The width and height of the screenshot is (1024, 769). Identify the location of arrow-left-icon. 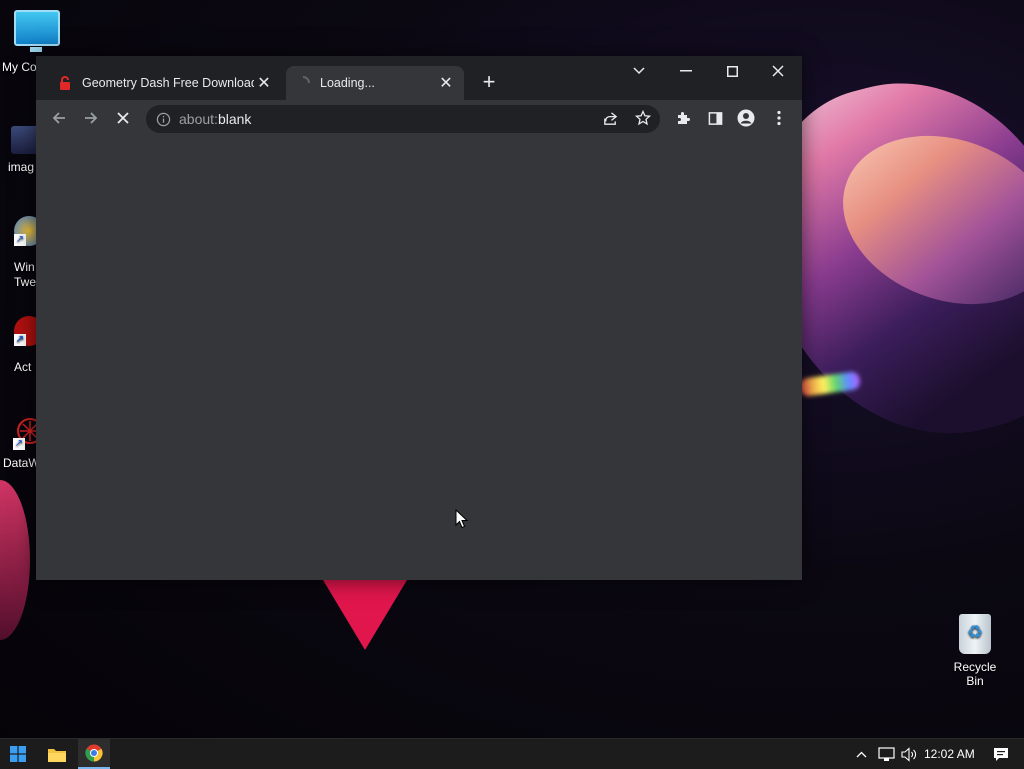
(58, 118).